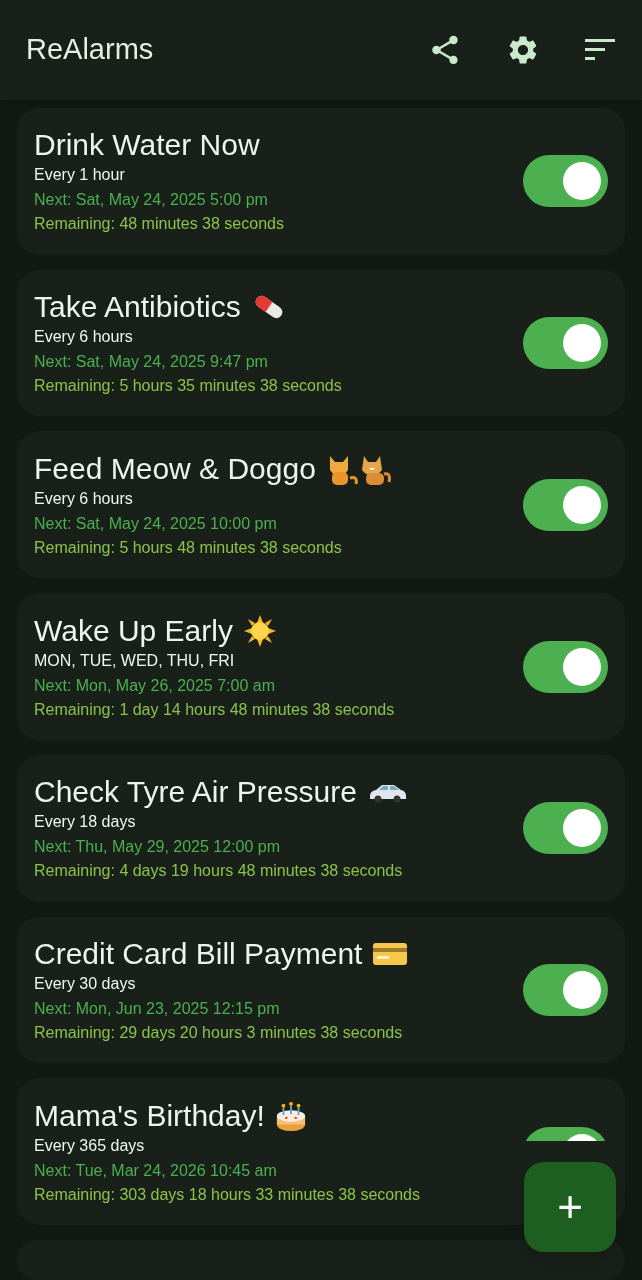 The height and width of the screenshot is (1280, 642). Describe the element at coordinates (321, 181) in the screenshot. I see `alarm-card: Drink Water Now Every 1 hour Next: Sat, May 24, 2025 5:00 pm Remaining: 48 minutes 38 seconds` at that location.